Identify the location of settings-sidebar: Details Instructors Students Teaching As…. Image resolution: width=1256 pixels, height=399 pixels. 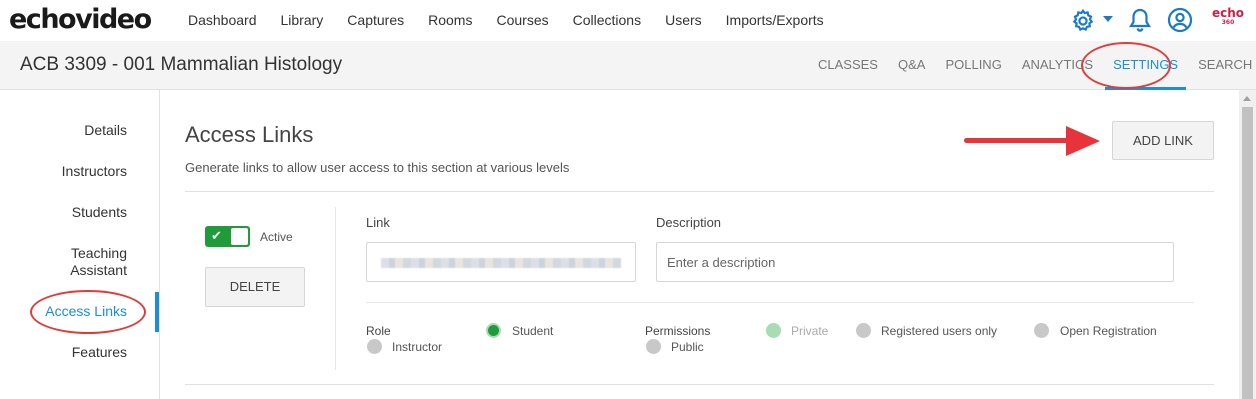
(80, 244).